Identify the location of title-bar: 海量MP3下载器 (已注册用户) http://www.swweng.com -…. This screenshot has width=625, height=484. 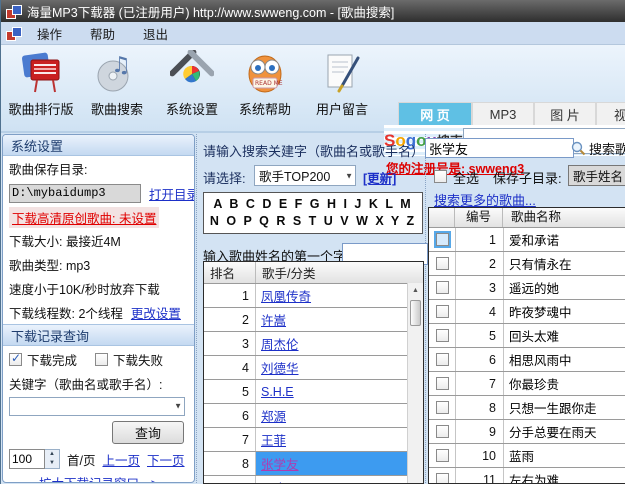
(313, 11).